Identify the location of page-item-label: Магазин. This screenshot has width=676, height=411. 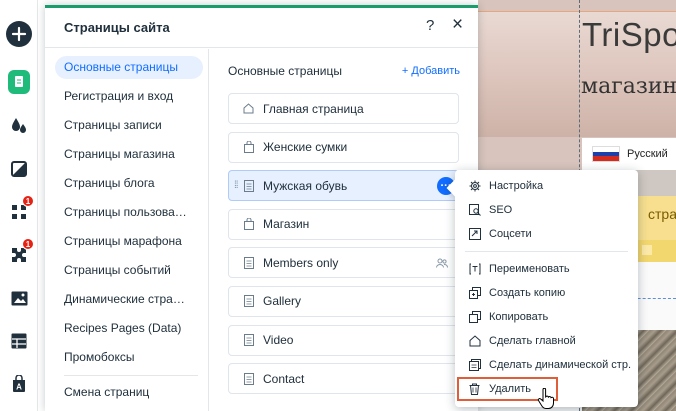
(286, 224).